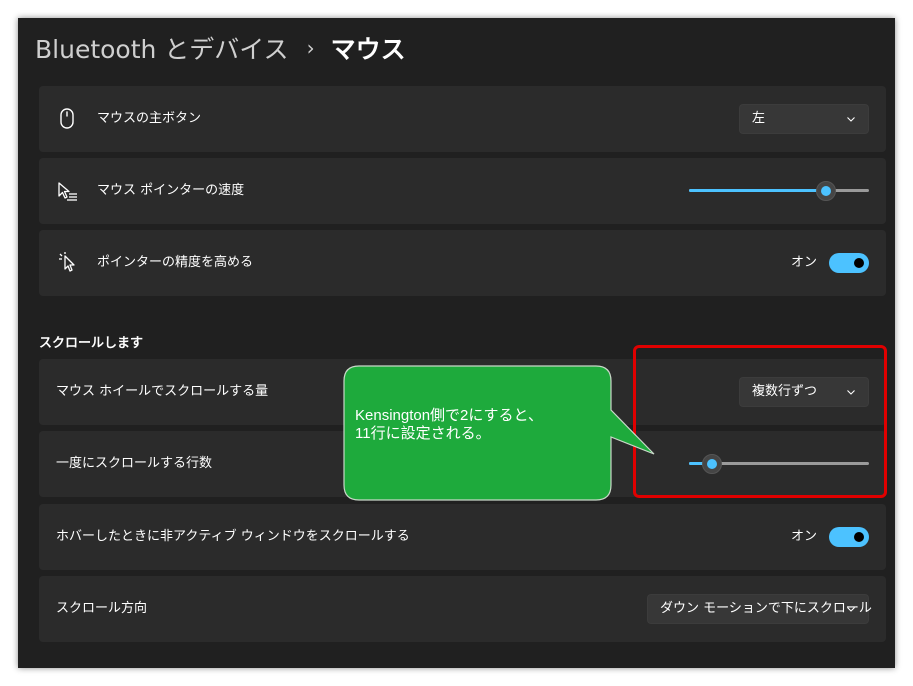 The width and height of the screenshot is (913, 686). Describe the element at coordinates (423, 433) in the screenshot. I see `annotation-line-2: 11行に設定される。` at that location.